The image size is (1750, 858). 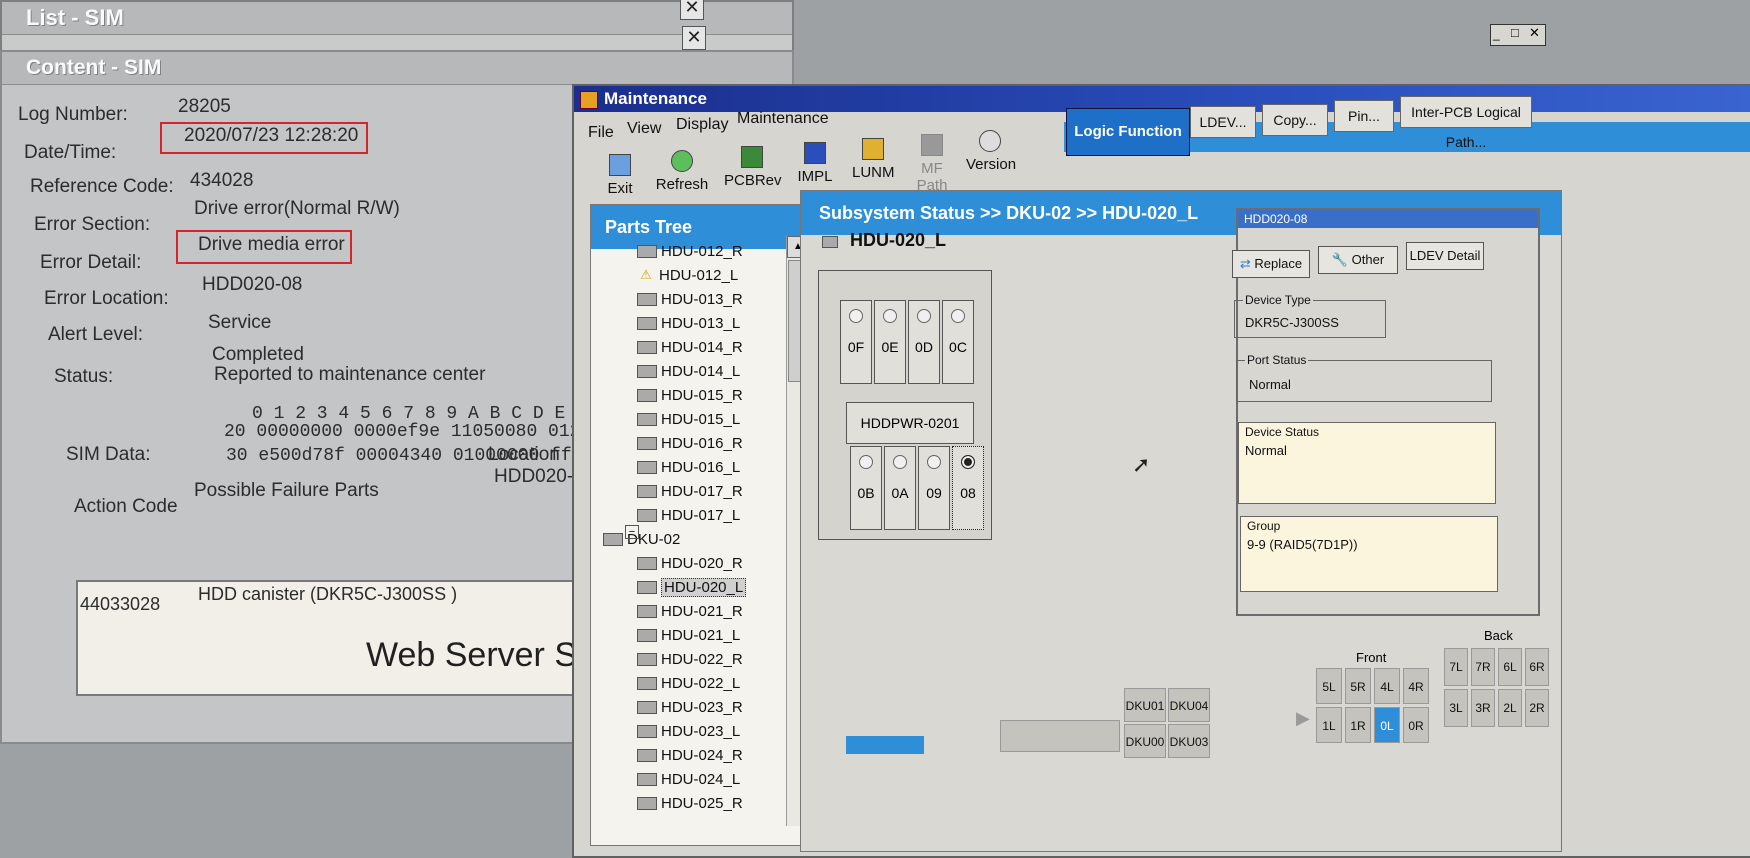 I want to click on rack-cell: 6R, so click(x=1537, y=667).